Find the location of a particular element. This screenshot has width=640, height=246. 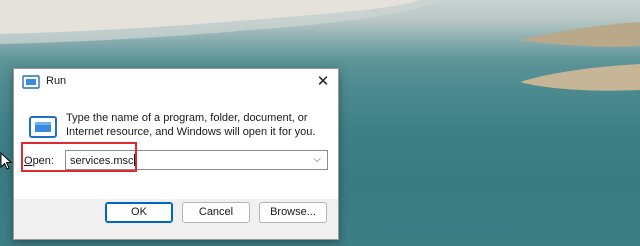

sandbar is located at coordinates (580, 77).